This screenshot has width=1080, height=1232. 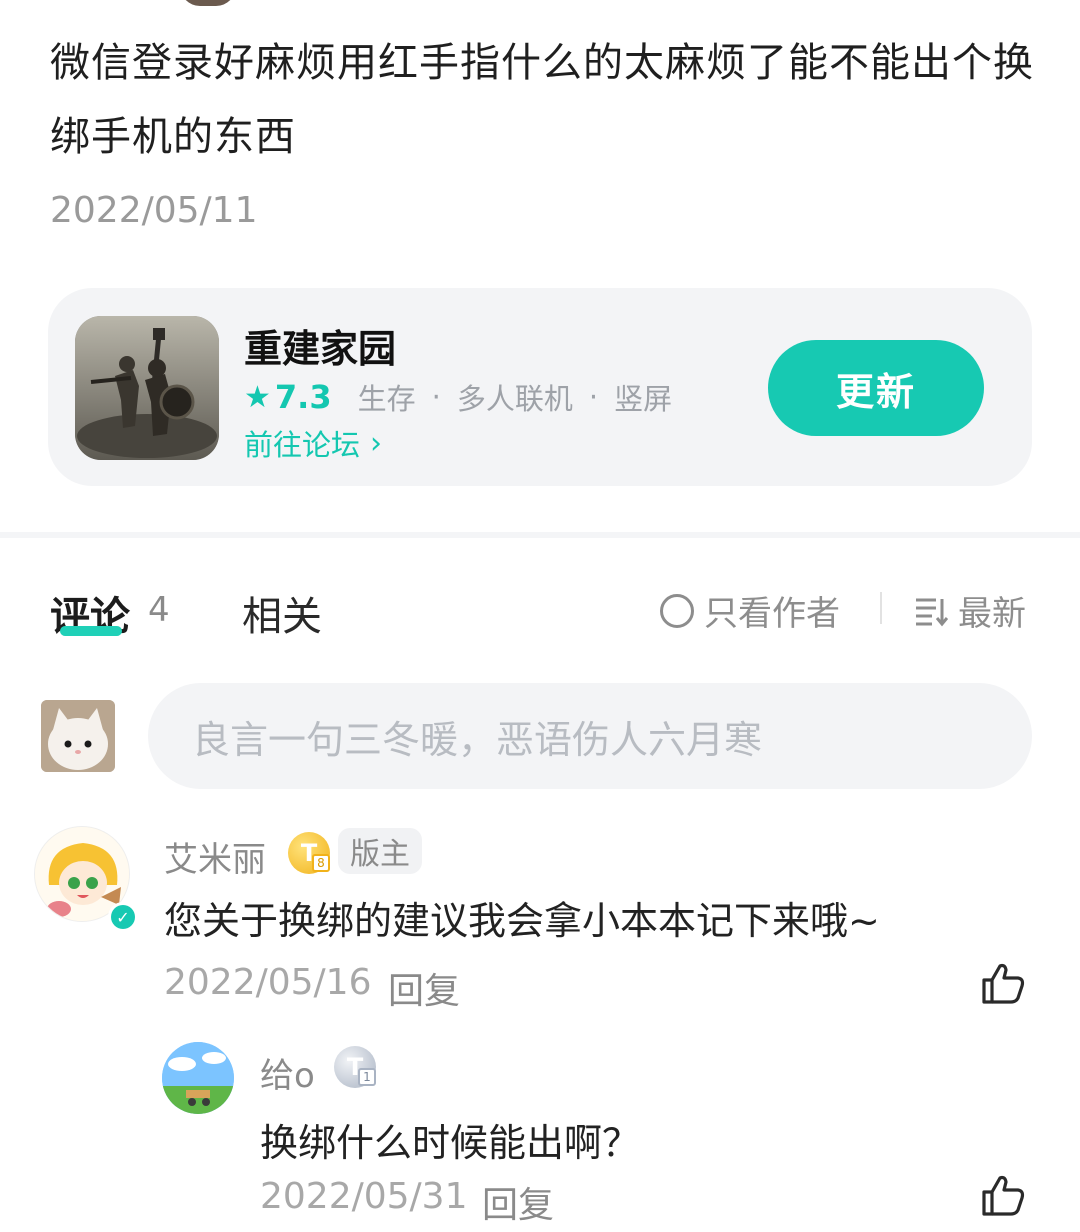 What do you see at coordinates (477, 739) in the screenshot?
I see `comment-input-placeholder: 良言一句三冬暖，恶语伤人六月寒` at bounding box center [477, 739].